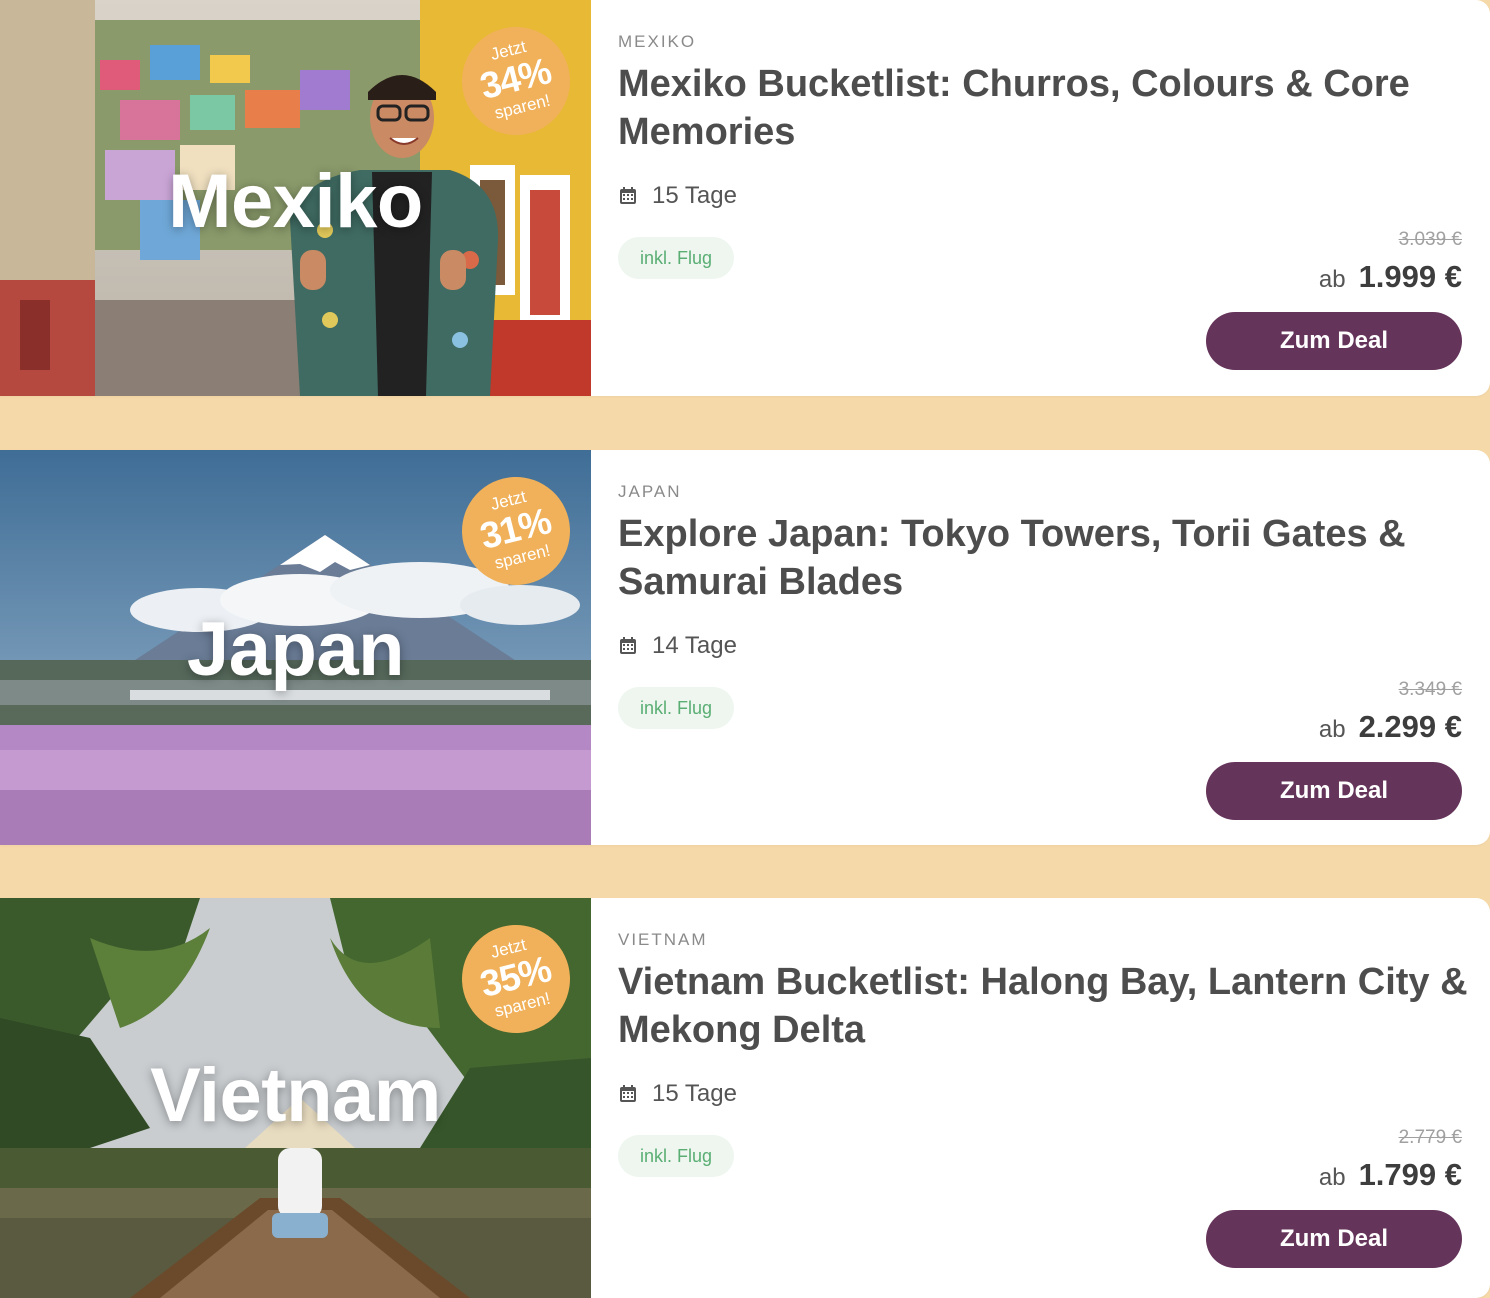  I want to click on price: ab 1.999 €, so click(1390, 277).